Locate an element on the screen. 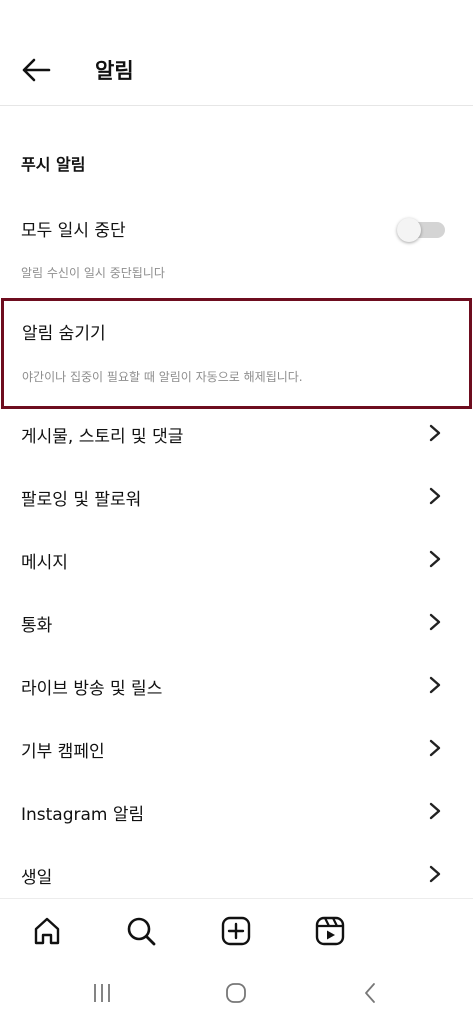 Image resolution: width=473 pixels, height=1024 pixels. menu-item-label: 생일 is located at coordinates (37, 878).